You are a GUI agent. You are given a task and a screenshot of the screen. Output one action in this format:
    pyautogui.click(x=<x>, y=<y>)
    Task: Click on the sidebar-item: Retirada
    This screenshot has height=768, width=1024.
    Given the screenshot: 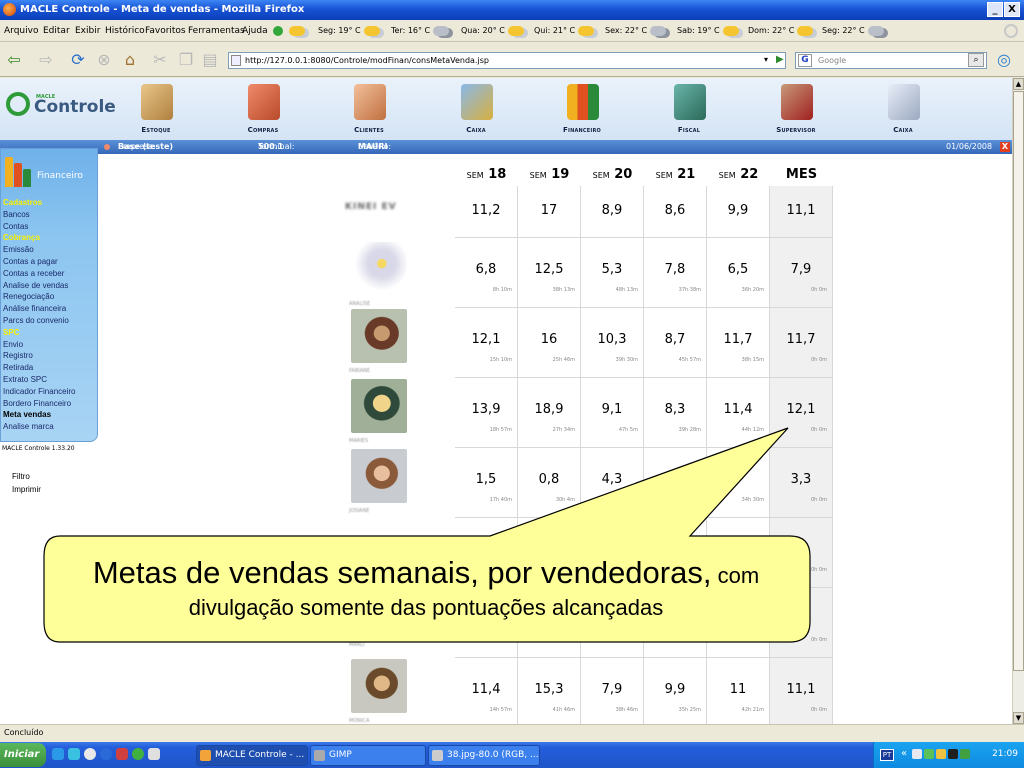 What is the action you would take?
    pyautogui.click(x=50, y=368)
    